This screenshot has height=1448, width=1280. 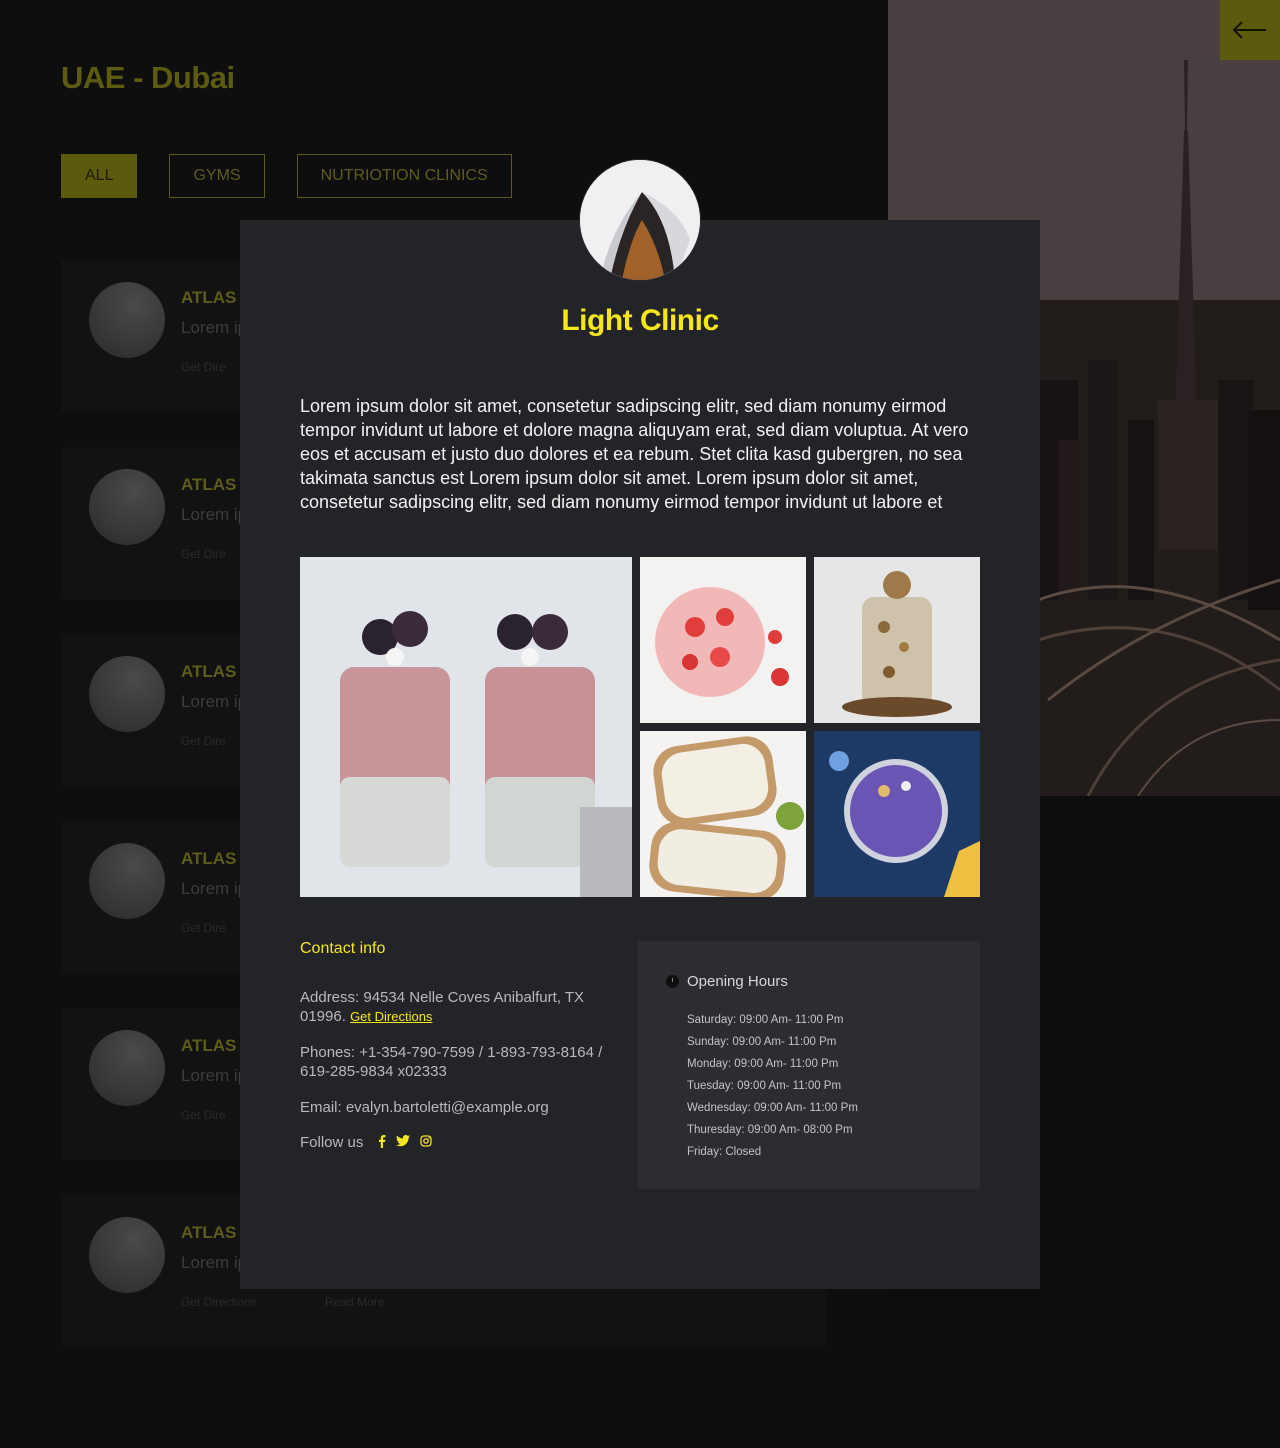 I want to click on filter-bar: ALL GYMS NUTRIOTION CLINICS, so click(x=286, y=176).